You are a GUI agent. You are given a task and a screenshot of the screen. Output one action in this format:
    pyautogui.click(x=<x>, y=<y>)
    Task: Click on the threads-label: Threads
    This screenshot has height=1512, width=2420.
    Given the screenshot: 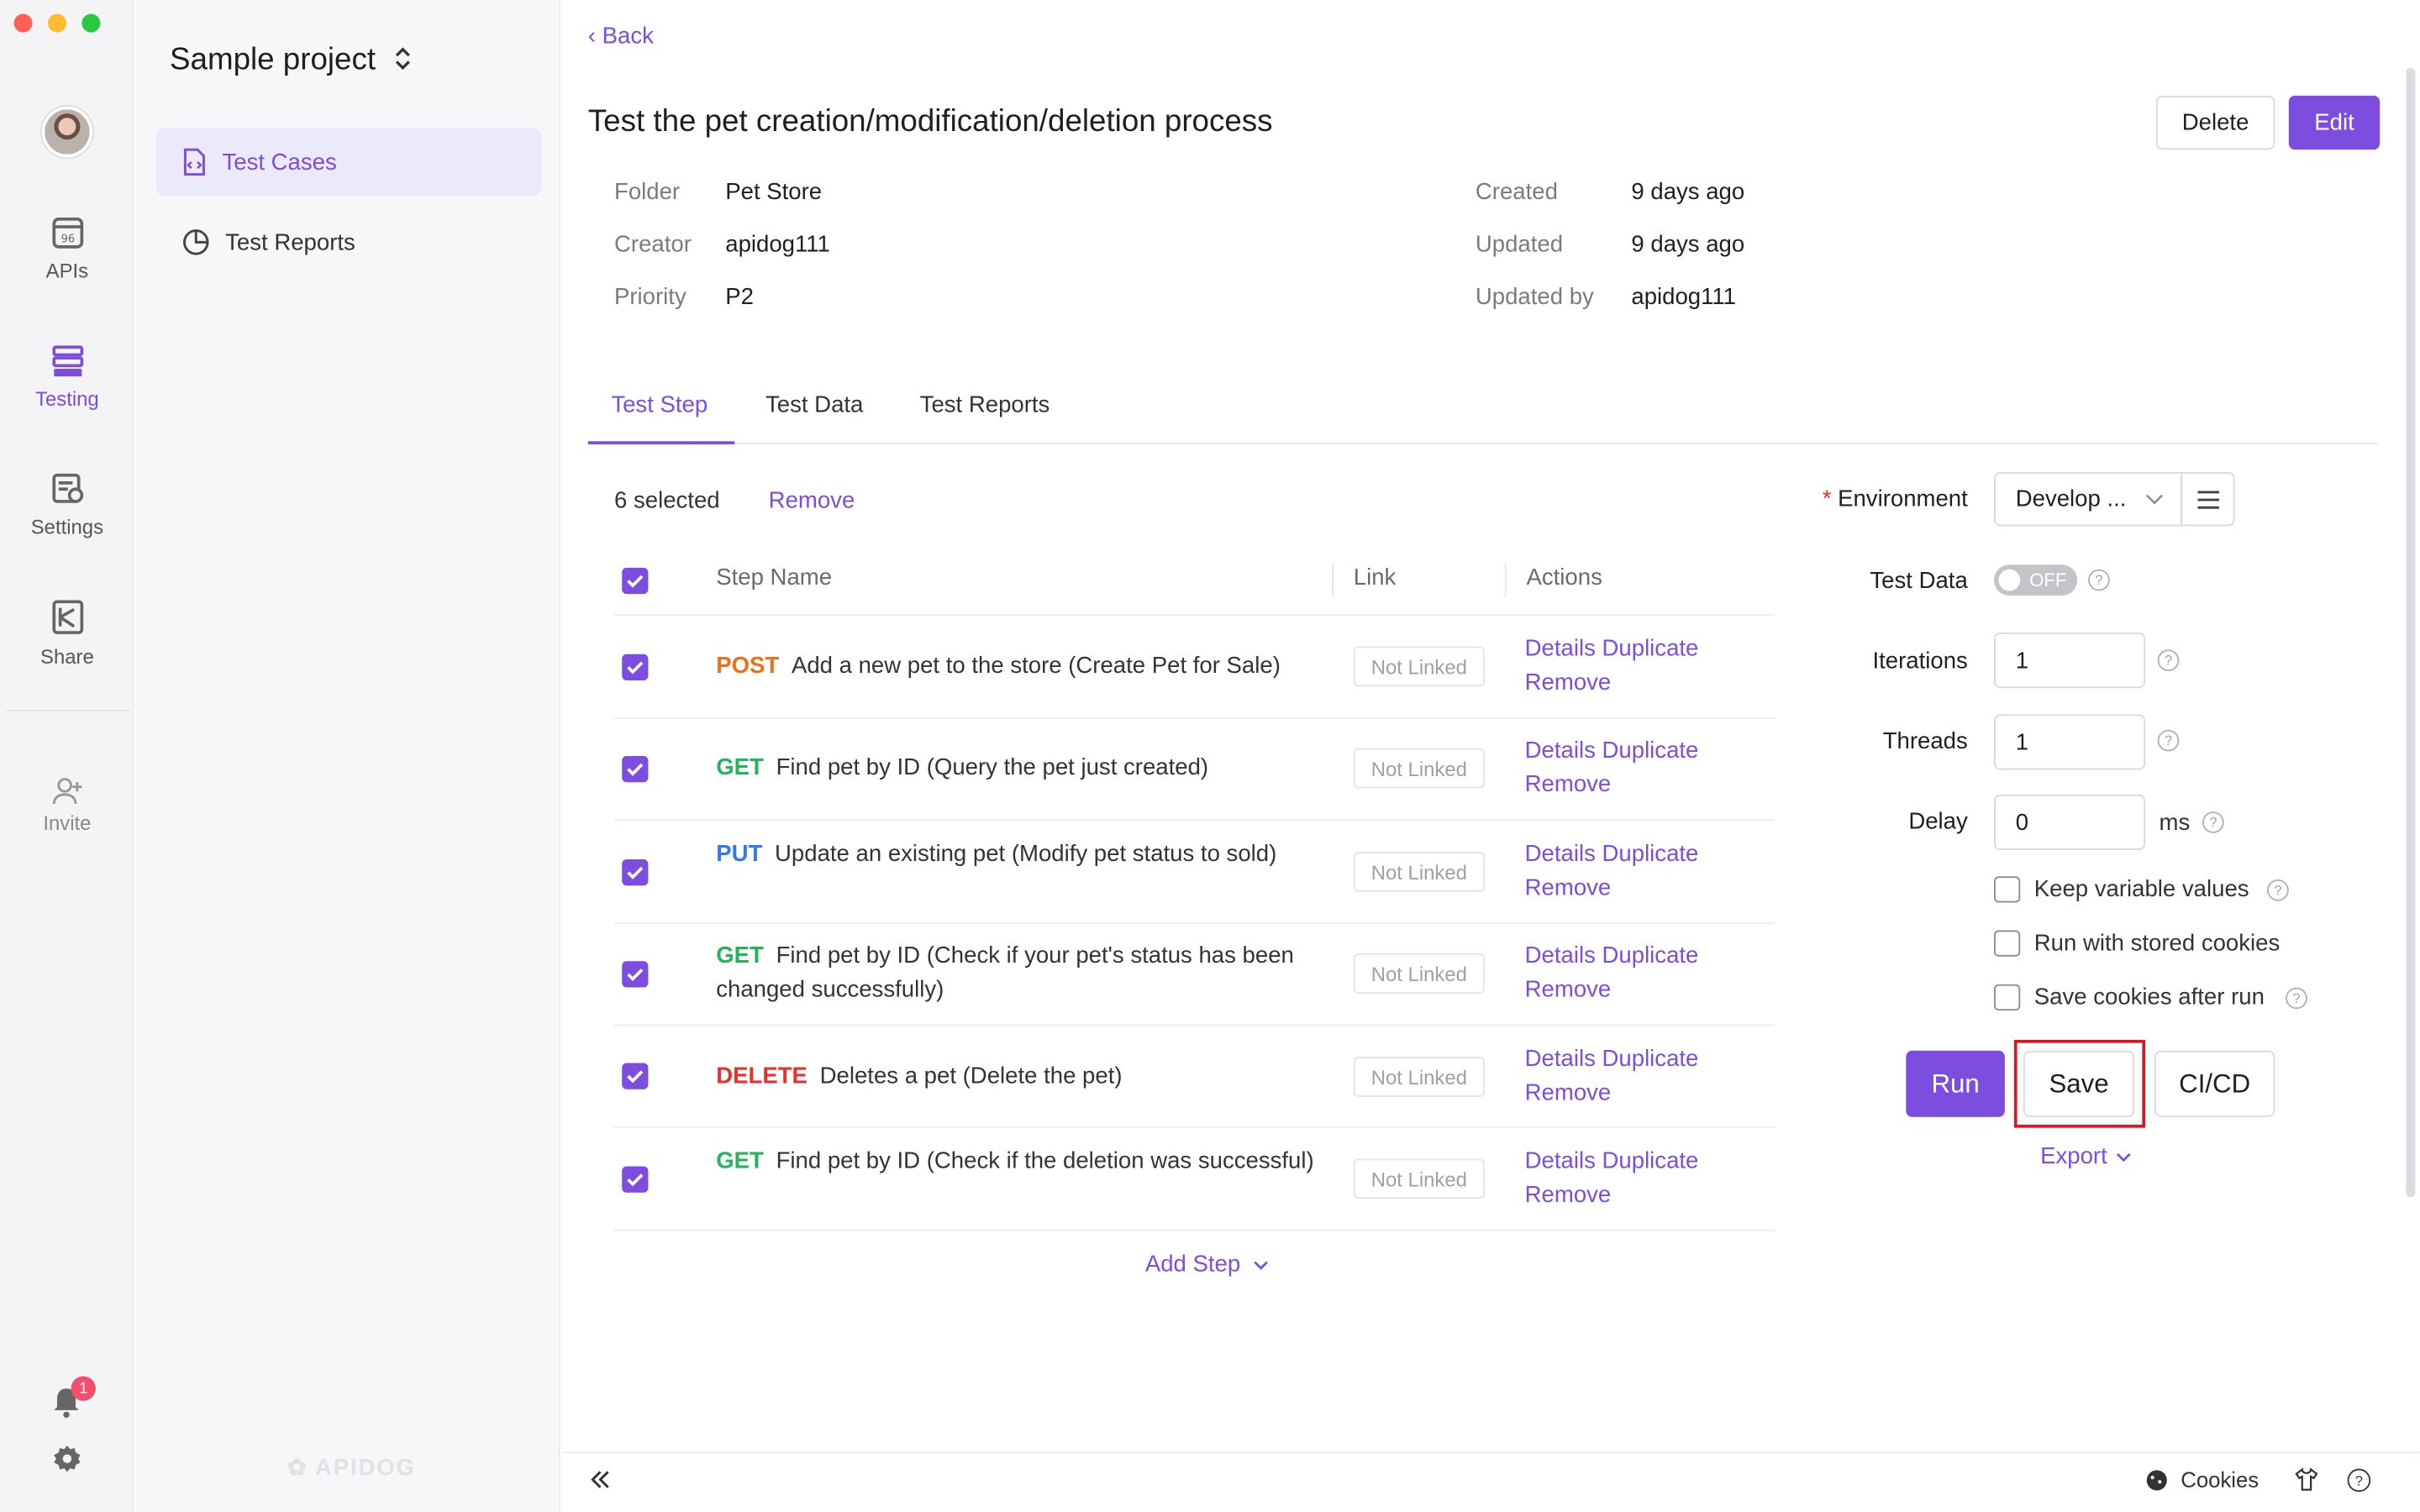 What is the action you would take?
    pyautogui.click(x=1925, y=741)
    